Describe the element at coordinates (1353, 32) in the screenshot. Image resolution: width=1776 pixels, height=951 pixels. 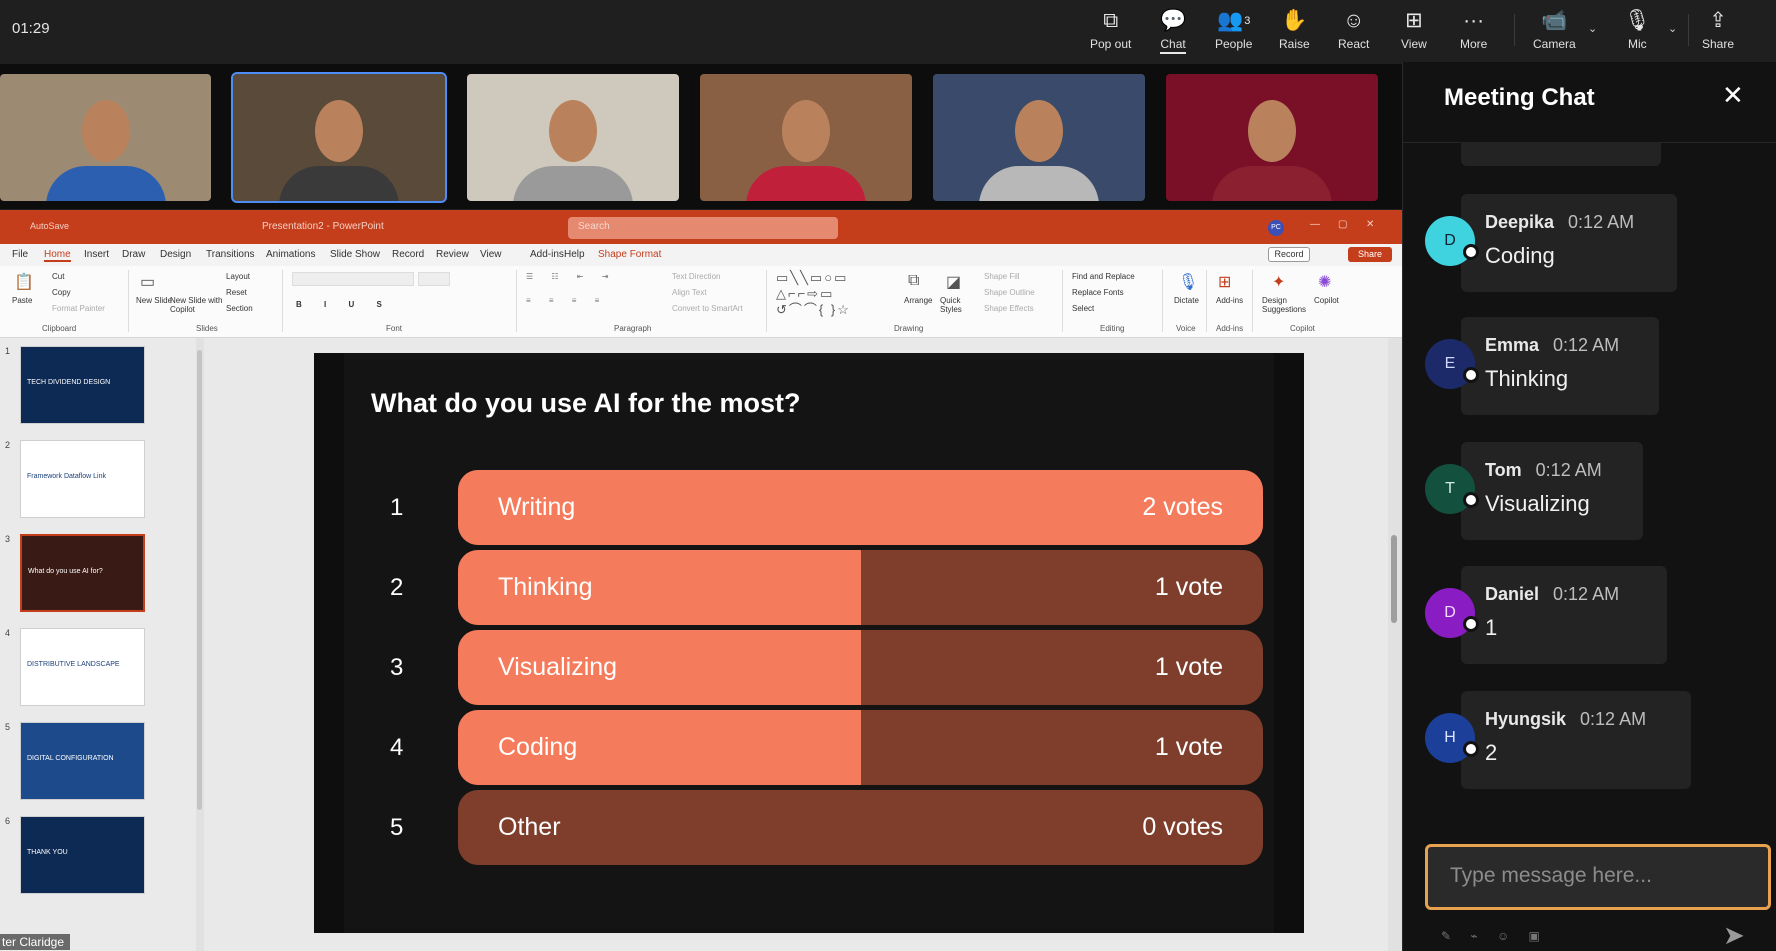
I see `react-button: ☺ React` at that location.